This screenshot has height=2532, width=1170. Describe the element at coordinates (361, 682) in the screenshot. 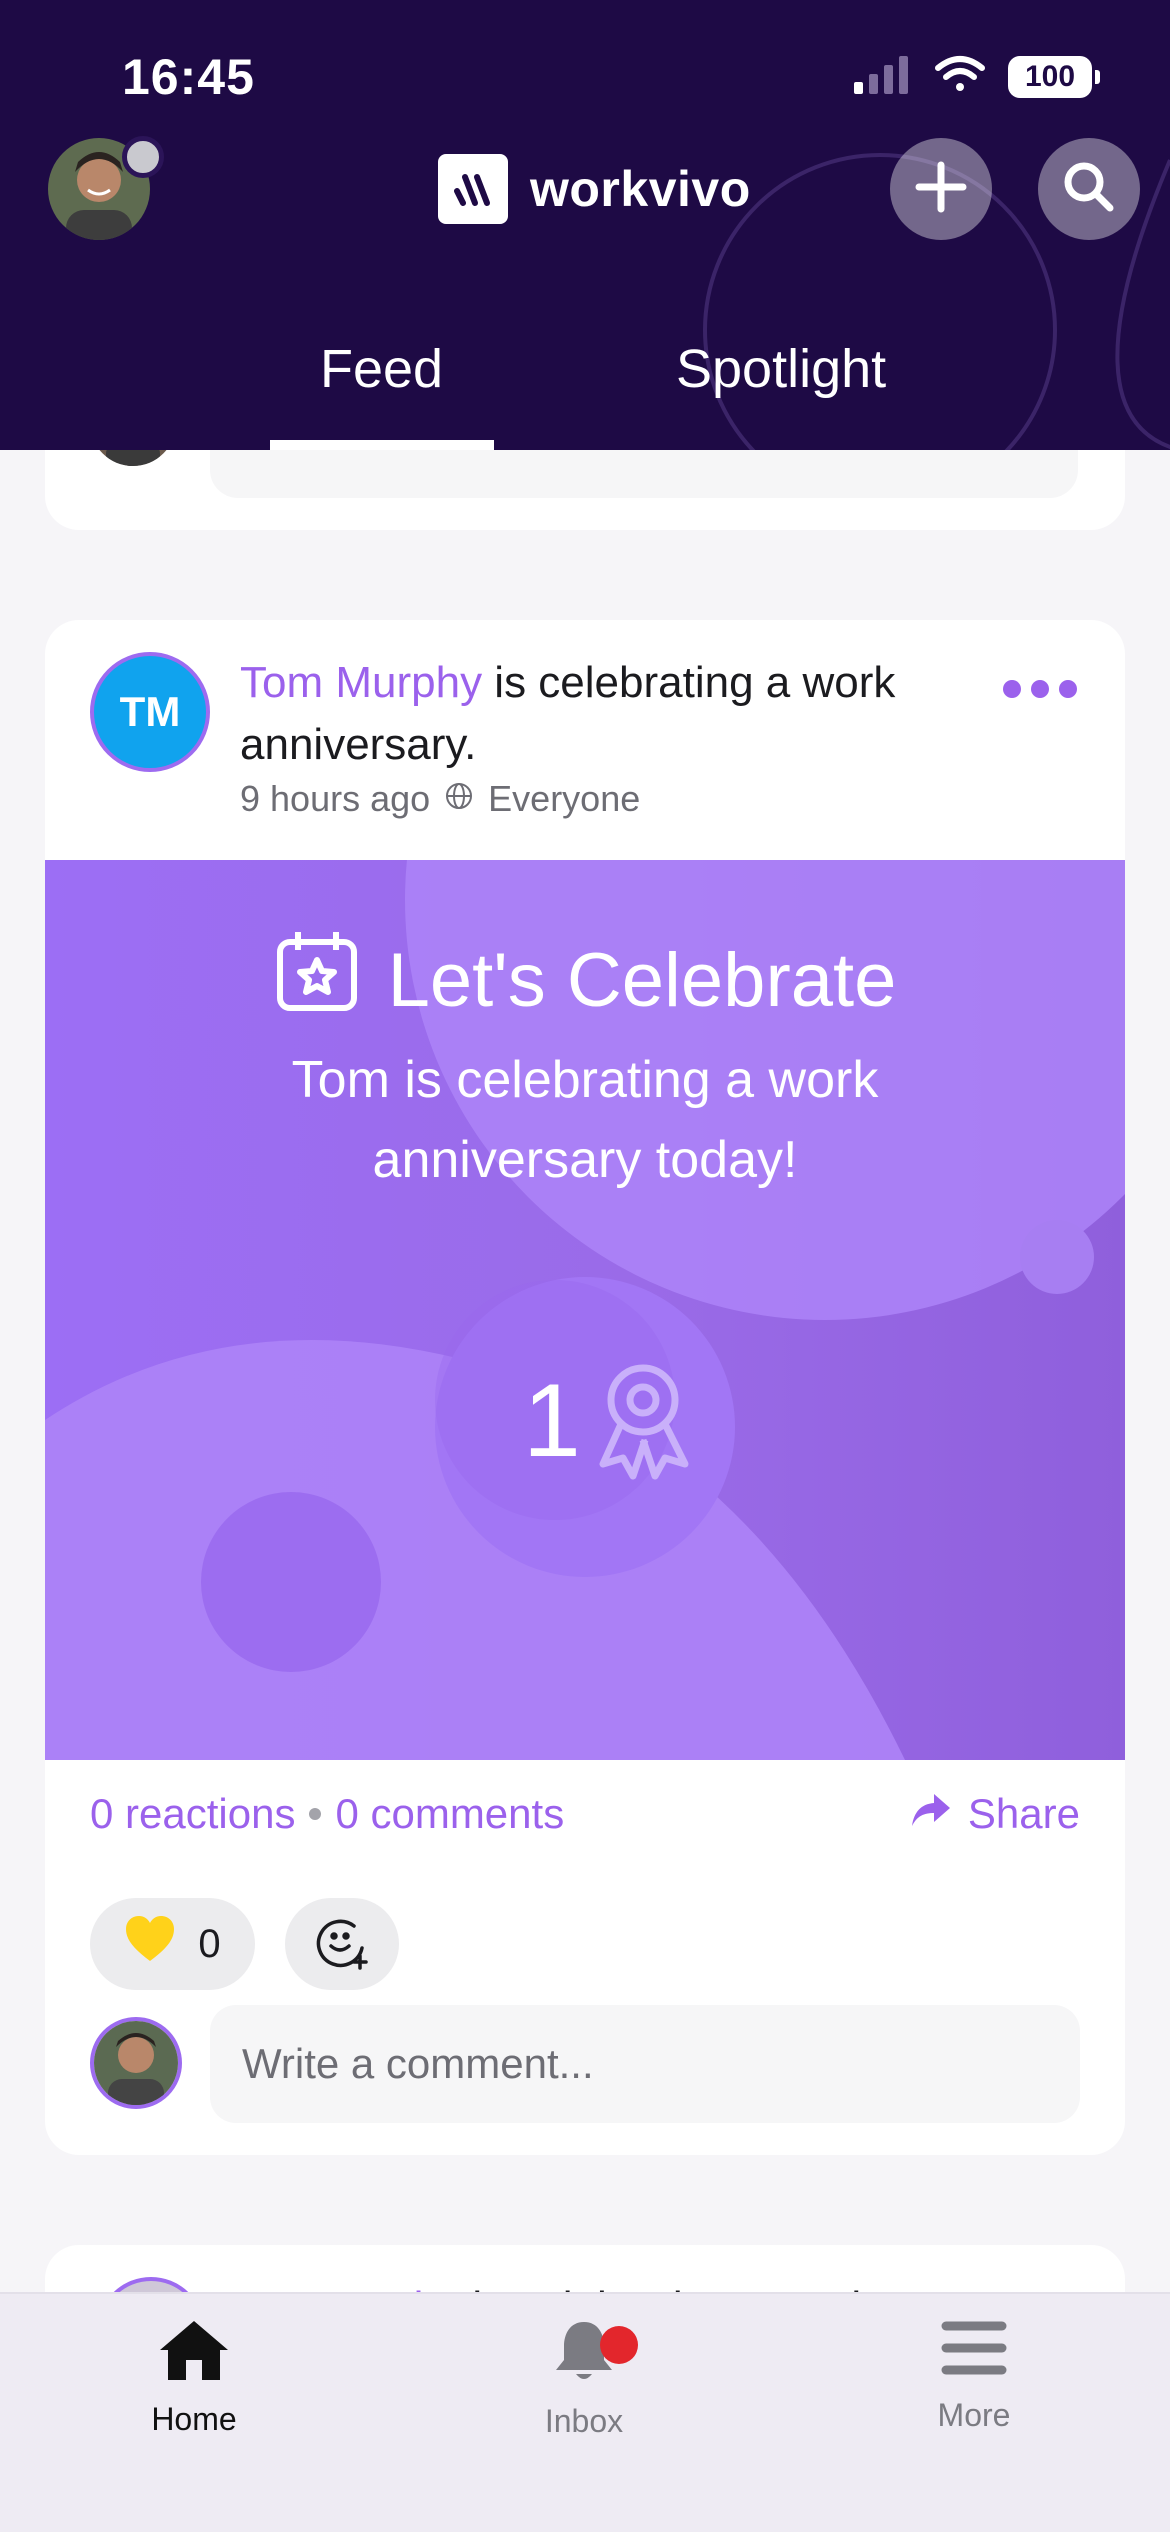

I see `author-name-link: Tom Murphy` at that location.